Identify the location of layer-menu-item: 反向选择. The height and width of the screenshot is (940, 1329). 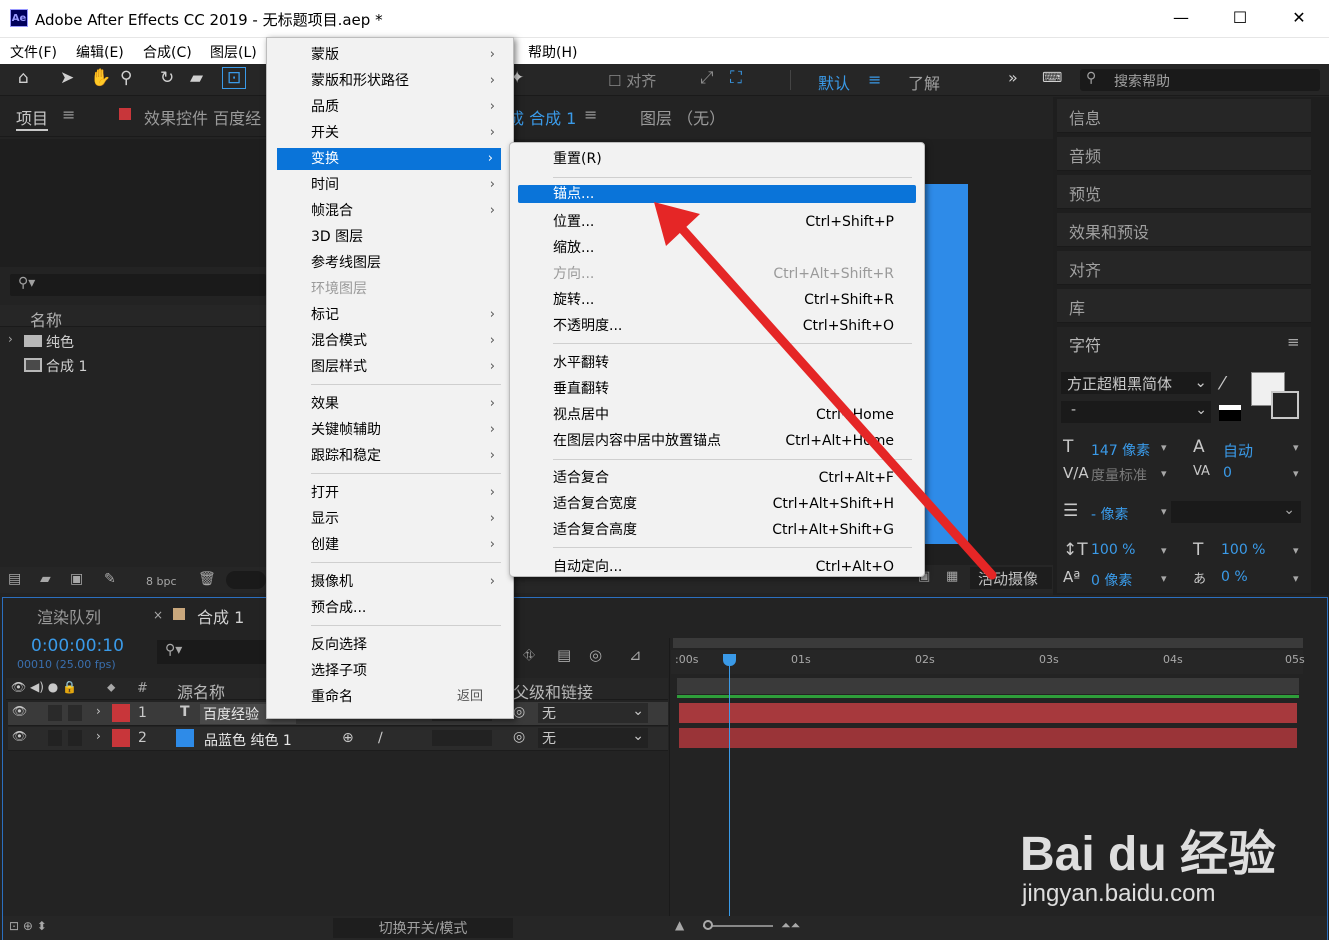
(390, 645).